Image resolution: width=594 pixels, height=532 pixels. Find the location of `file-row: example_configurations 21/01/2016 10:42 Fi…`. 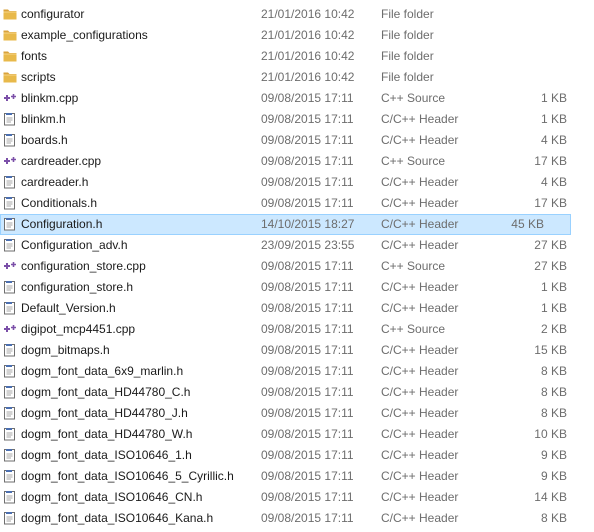

file-row: example_configurations 21/01/2016 10:42 Fi… is located at coordinates (297, 35).